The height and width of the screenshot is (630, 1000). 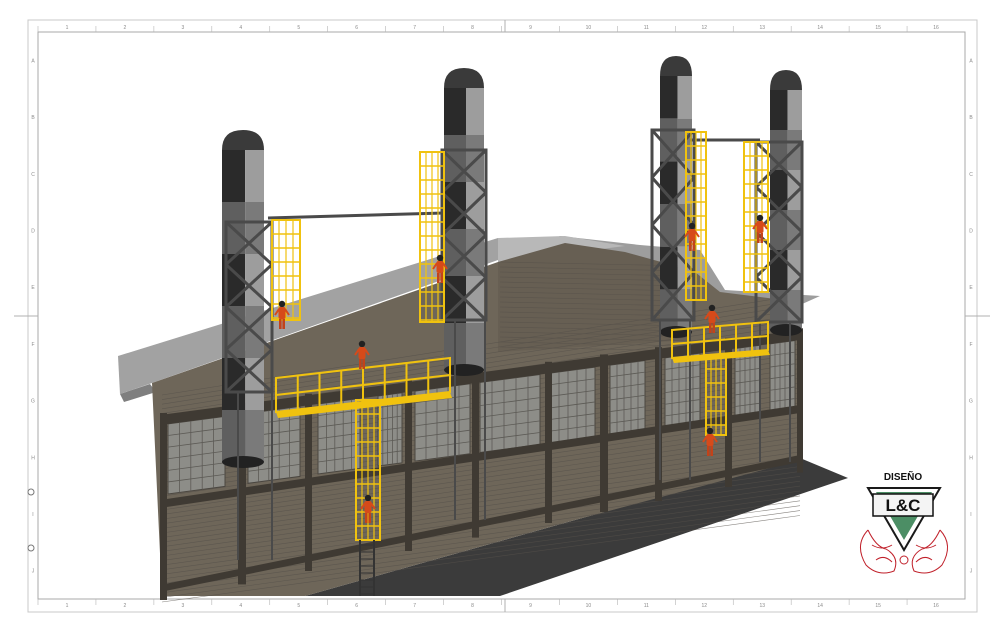 What do you see at coordinates (33, 288) in the screenshot?
I see `ruler-left-label: E` at bounding box center [33, 288].